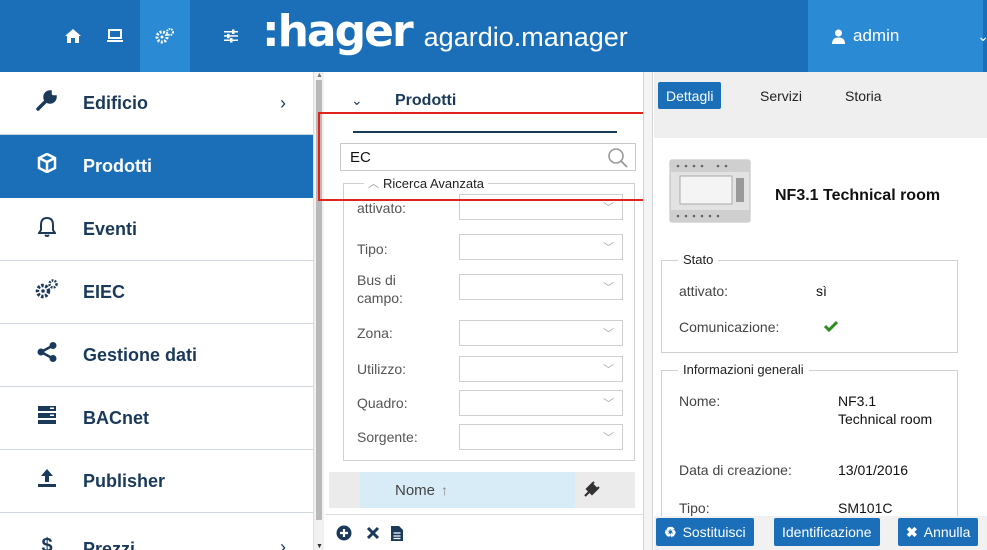 The width and height of the screenshot is (987, 550). What do you see at coordinates (863, 95) in the screenshot?
I see `tab-storia: Storia` at bounding box center [863, 95].